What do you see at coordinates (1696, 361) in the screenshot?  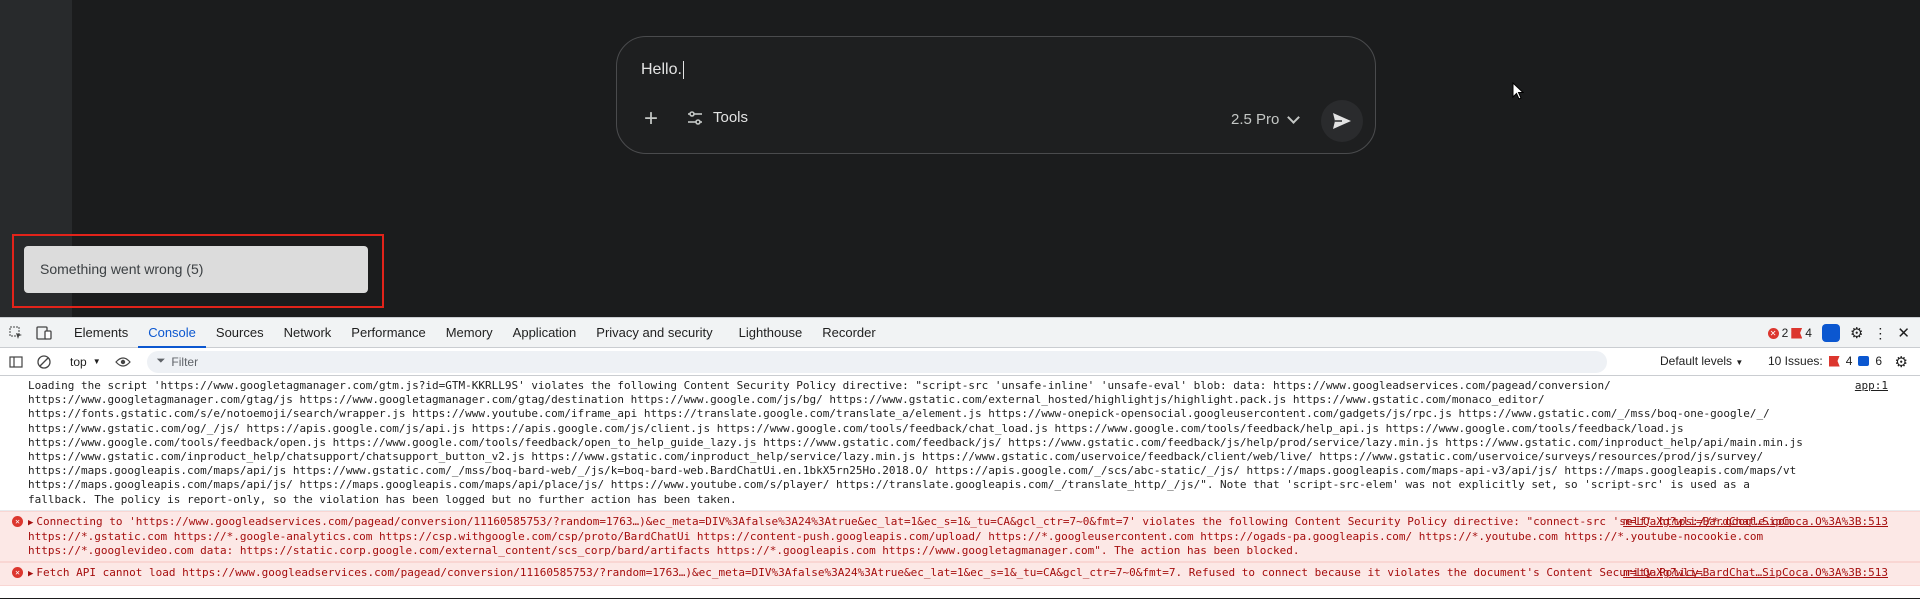 I see `levels-label: Default levels` at bounding box center [1696, 361].